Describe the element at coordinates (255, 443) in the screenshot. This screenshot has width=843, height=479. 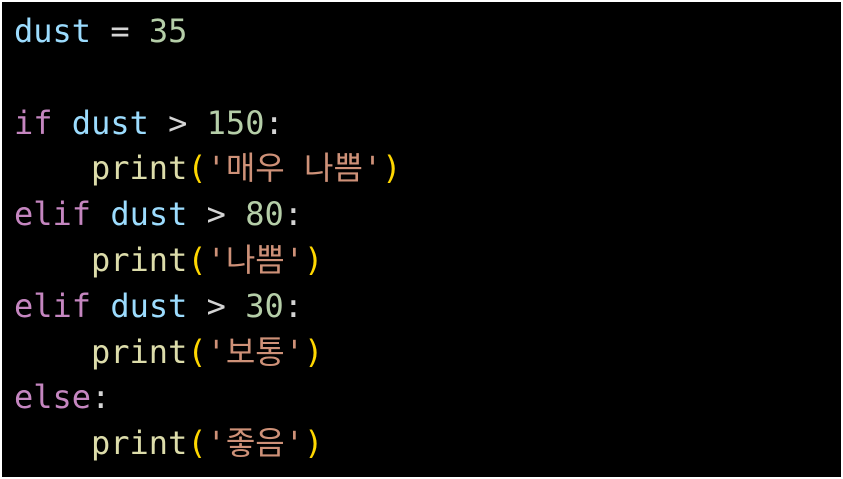
I see `string-token: '좋음'` at that location.